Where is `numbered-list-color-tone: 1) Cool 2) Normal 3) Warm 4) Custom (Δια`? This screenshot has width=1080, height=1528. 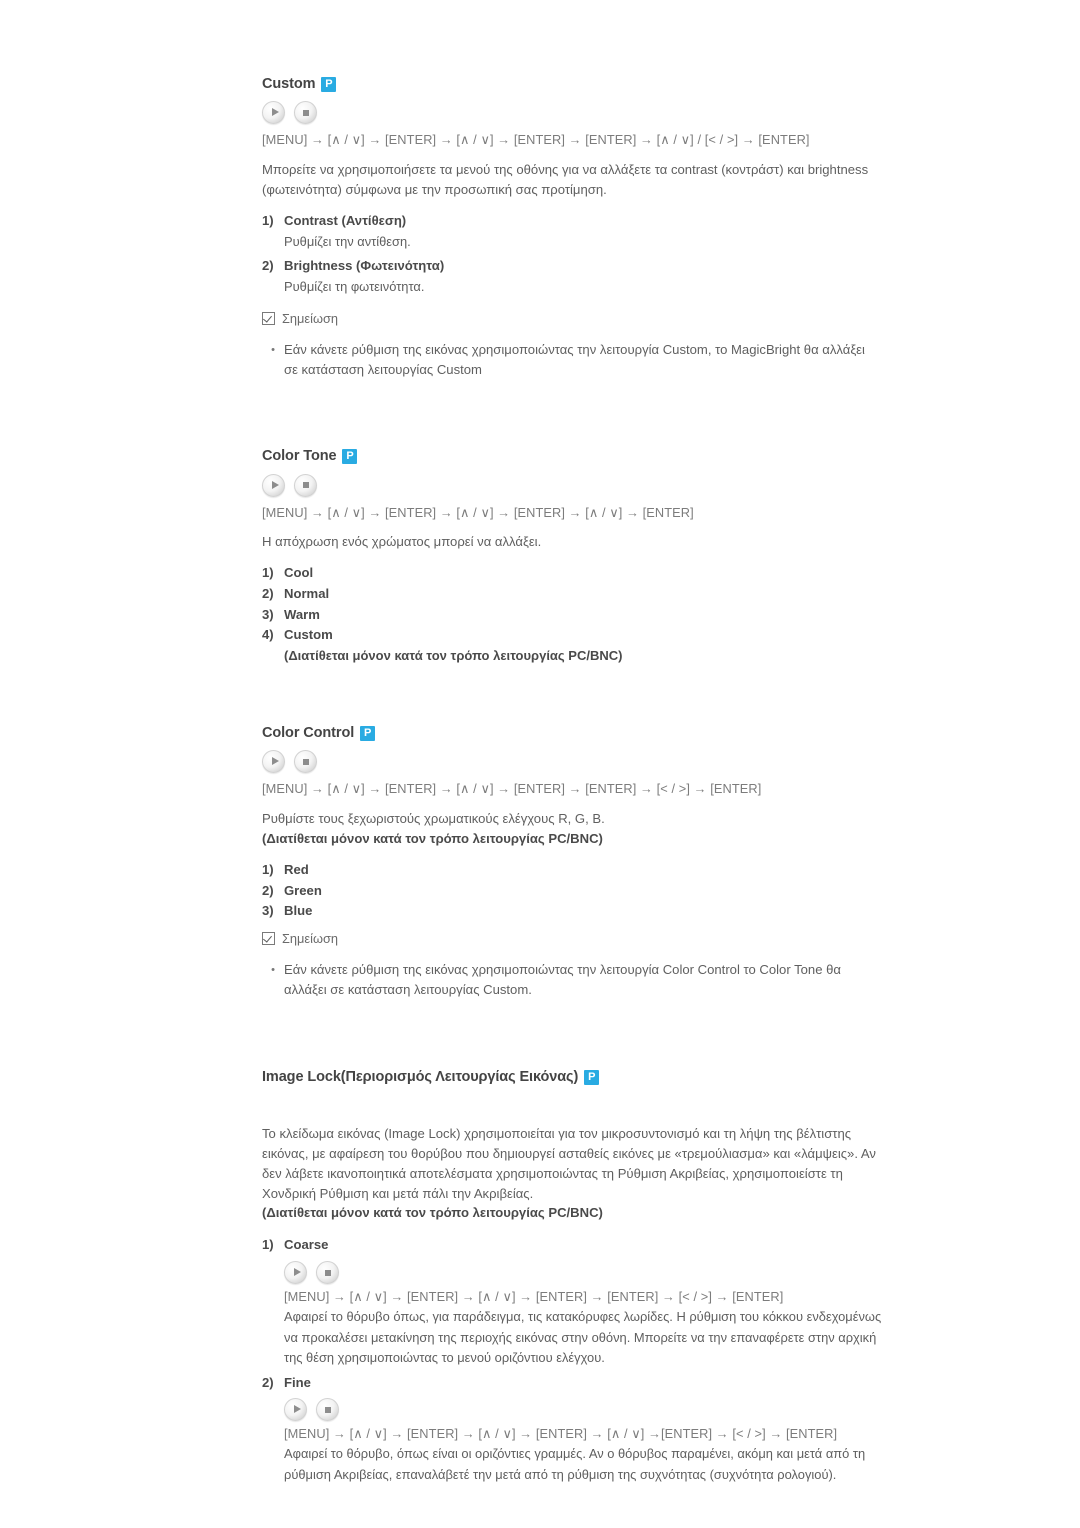 numbered-list-color-tone: 1) Cool 2) Normal 3) Warm 4) Custom (Δια is located at coordinates (572, 615).